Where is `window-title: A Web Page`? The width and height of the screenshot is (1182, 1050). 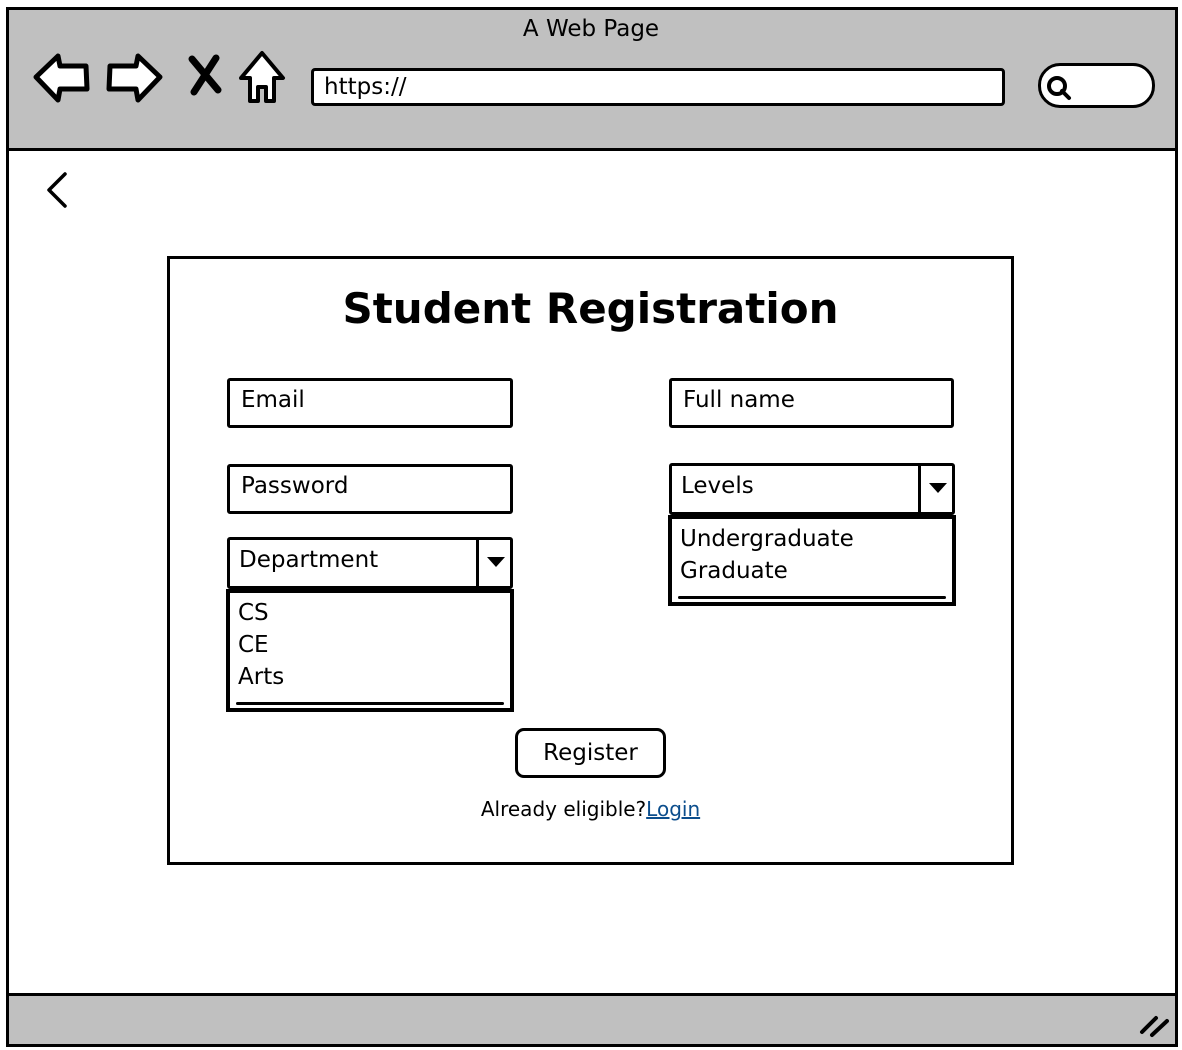 window-title: A Web Page is located at coordinates (591, 29).